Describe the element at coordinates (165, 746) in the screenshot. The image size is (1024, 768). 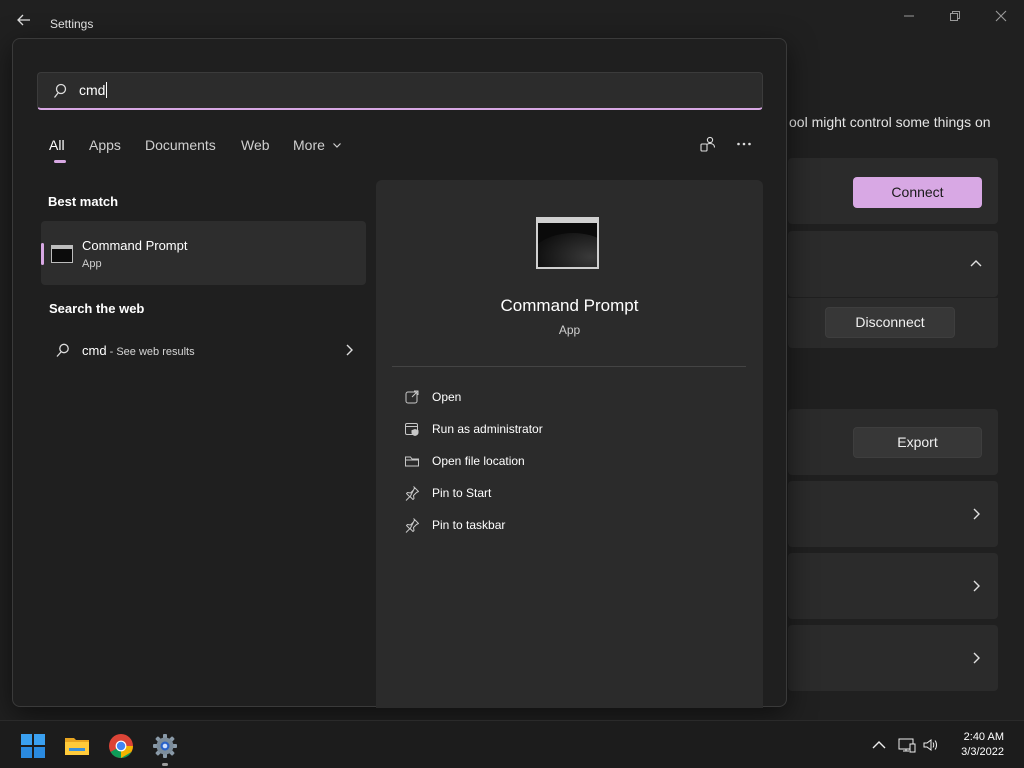
I see `settings-gear-icon` at that location.